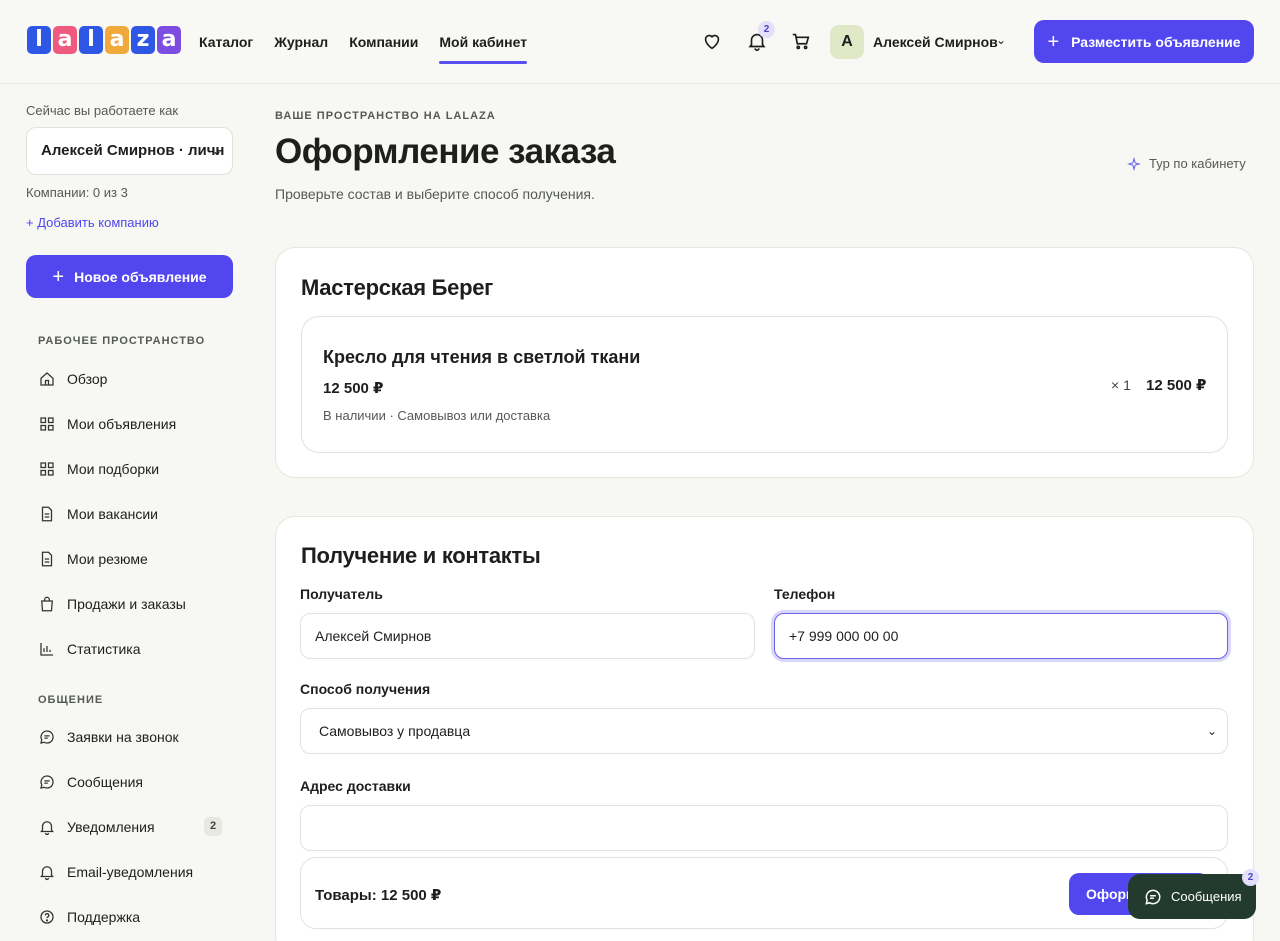  I want to click on delivery-method-value: Самовывоз у продавца, so click(395, 731).